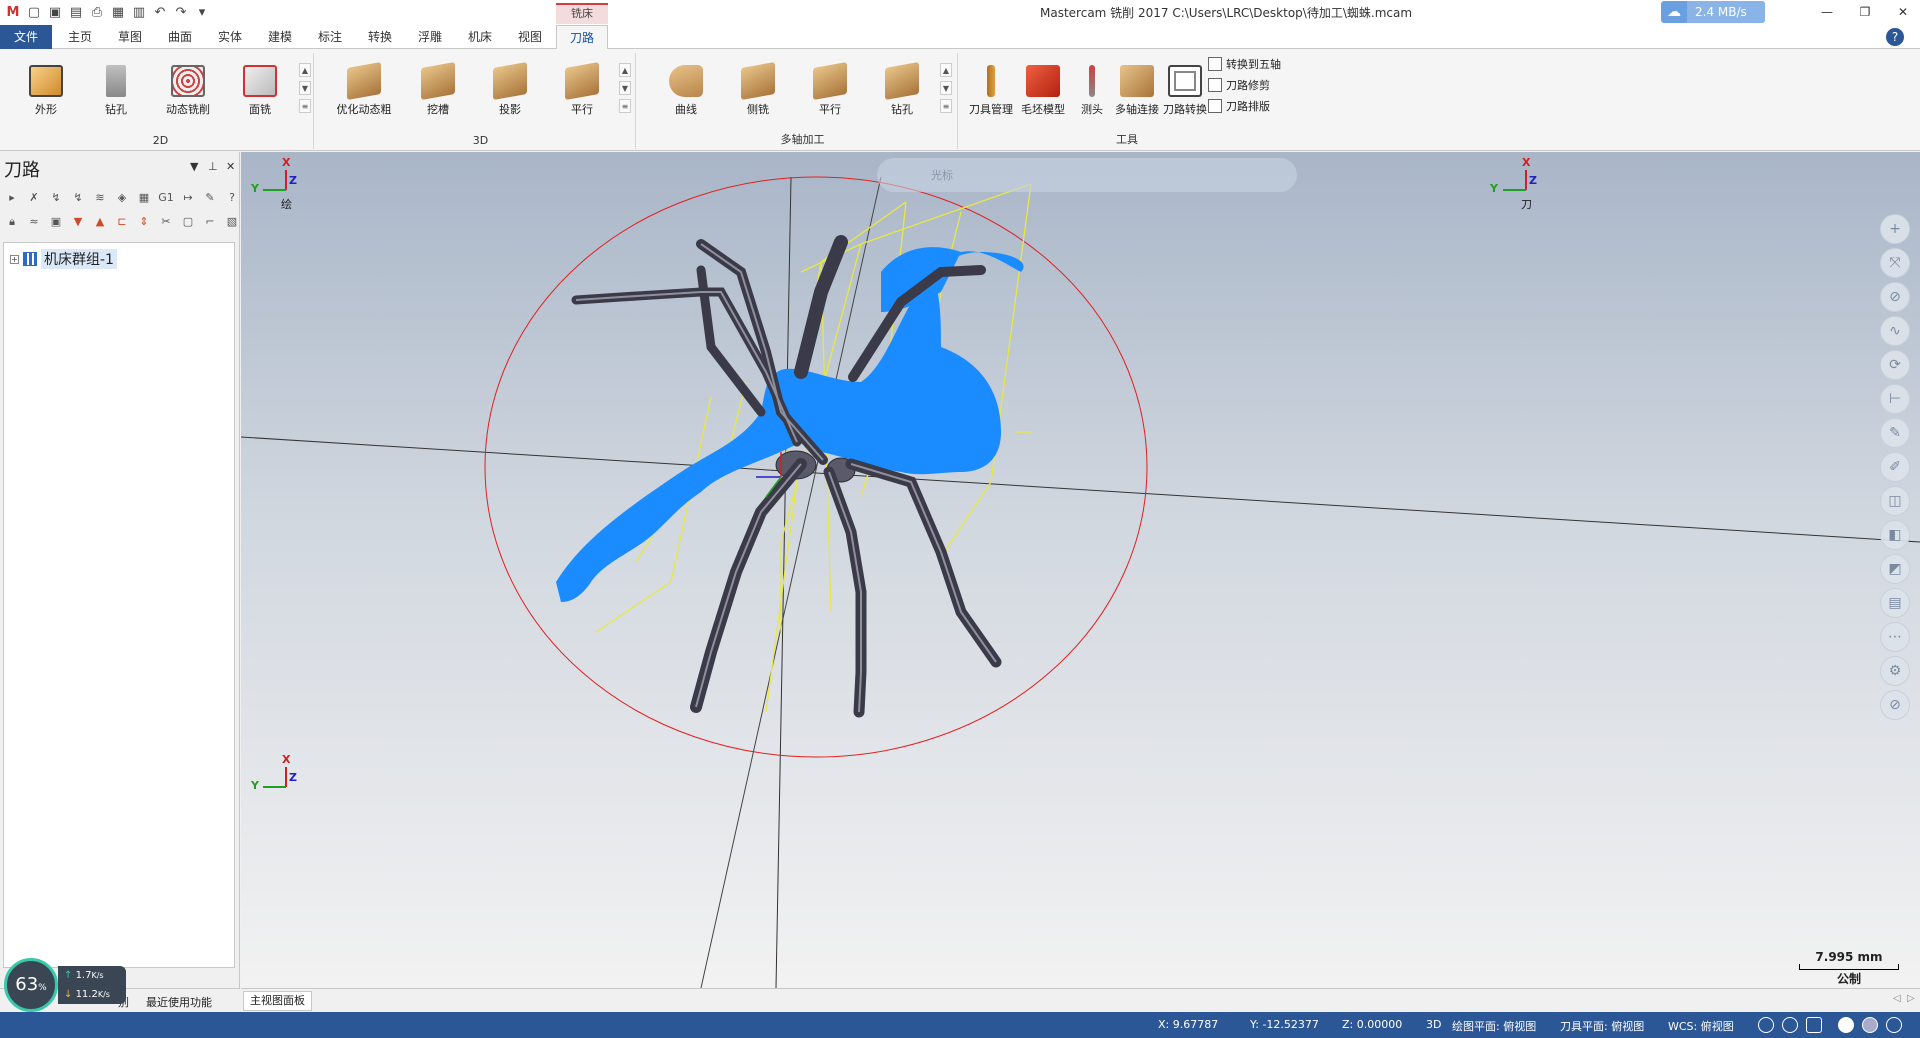  What do you see at coordinates (625, 106) in the screenshot?
I see `gallery-3d-expand-arrow: ≡` at bounding box center [625, 106].